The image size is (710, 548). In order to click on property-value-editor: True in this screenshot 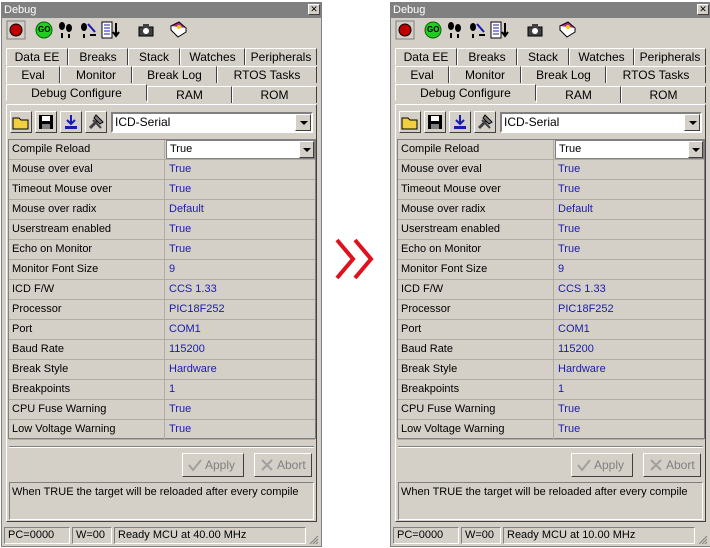, I will do `click(240, 149)`.